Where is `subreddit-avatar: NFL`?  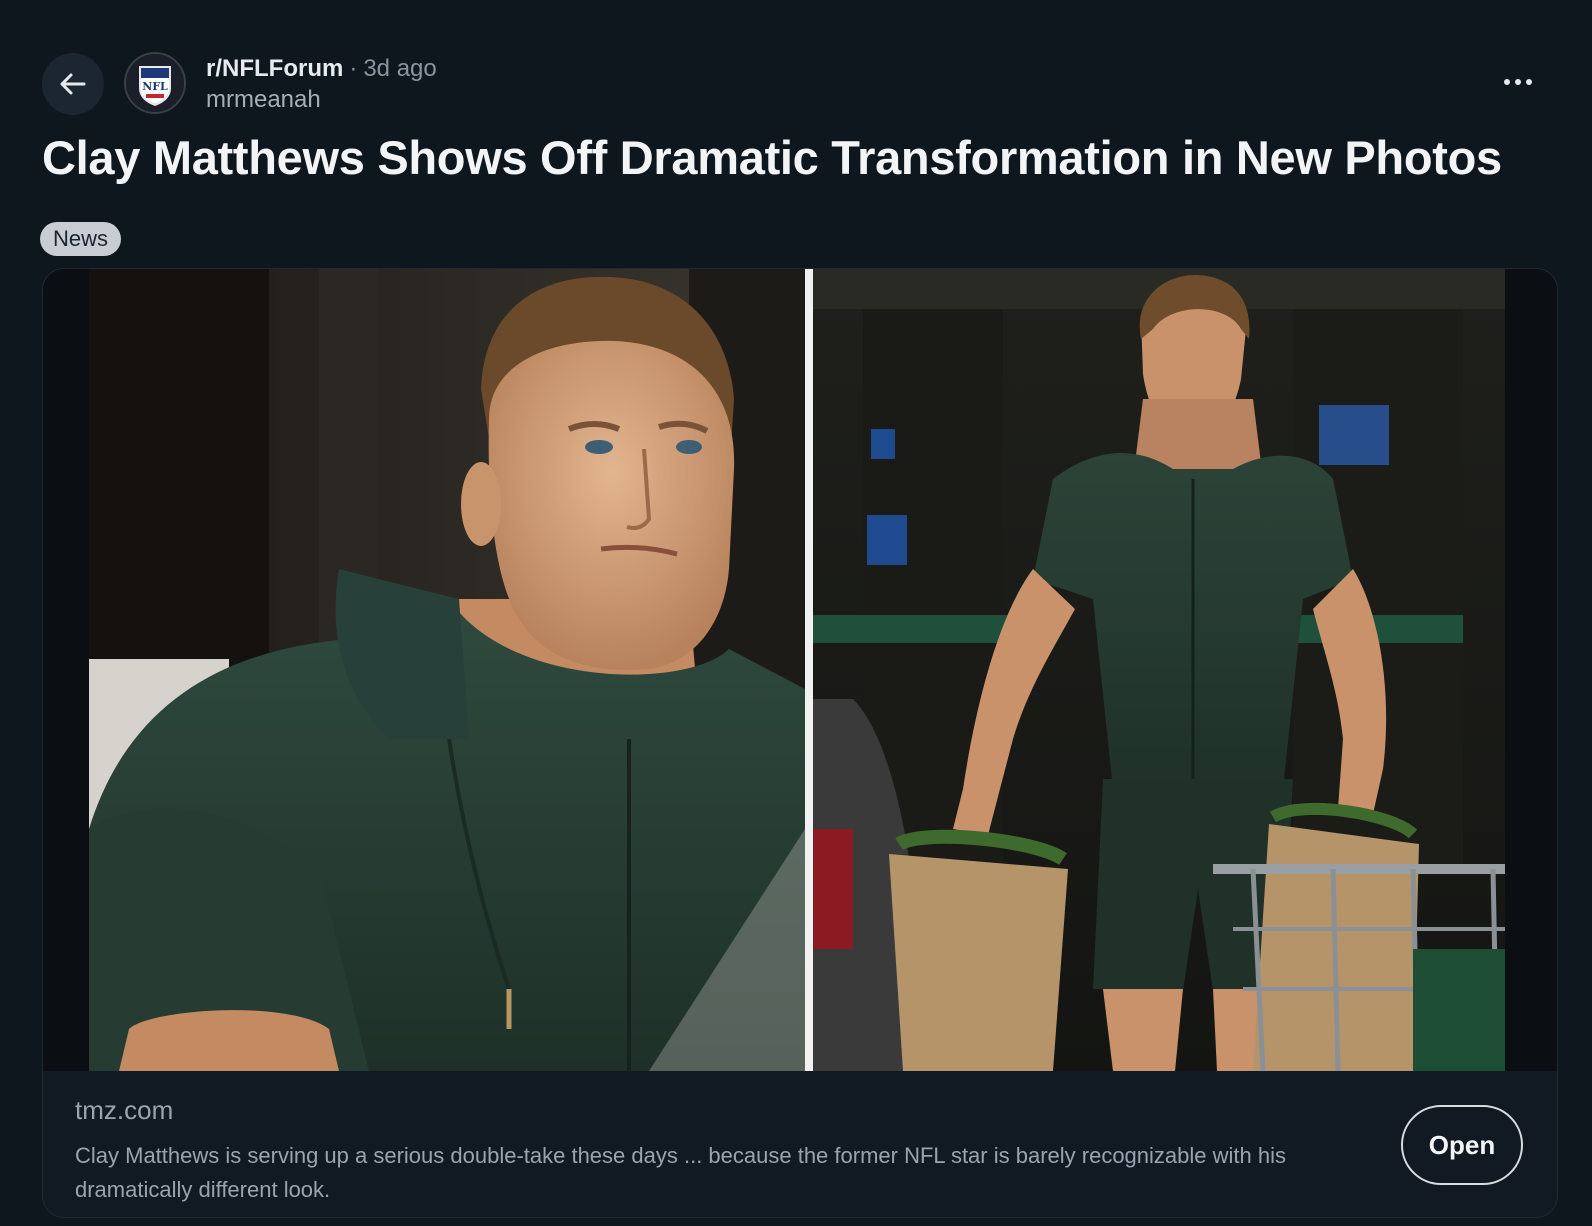
subreddit-avatar: NFL is located at coordinates (155, 83).